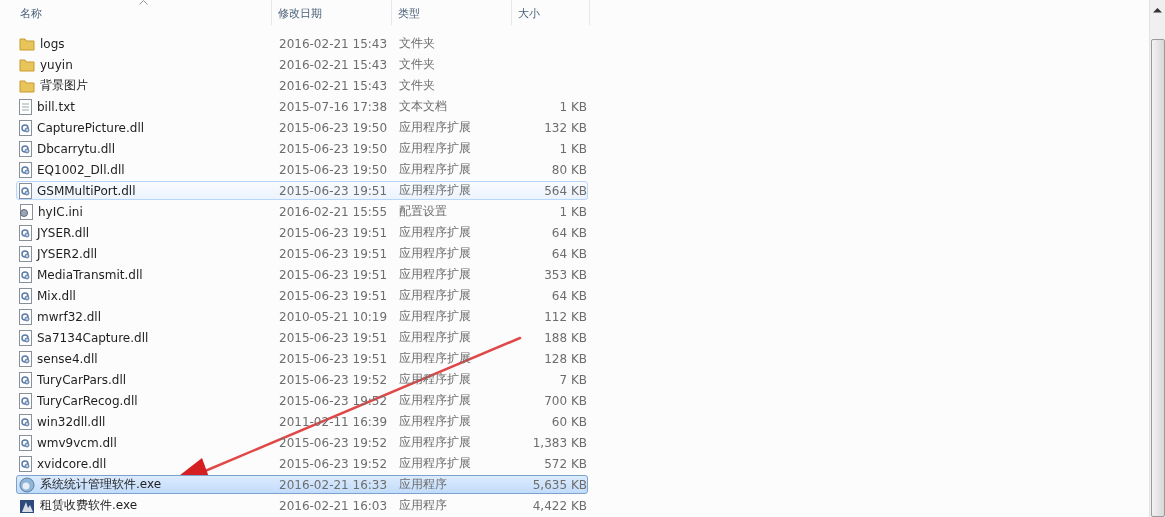  I want to click on file-name: yuyin, so click(56, 64).